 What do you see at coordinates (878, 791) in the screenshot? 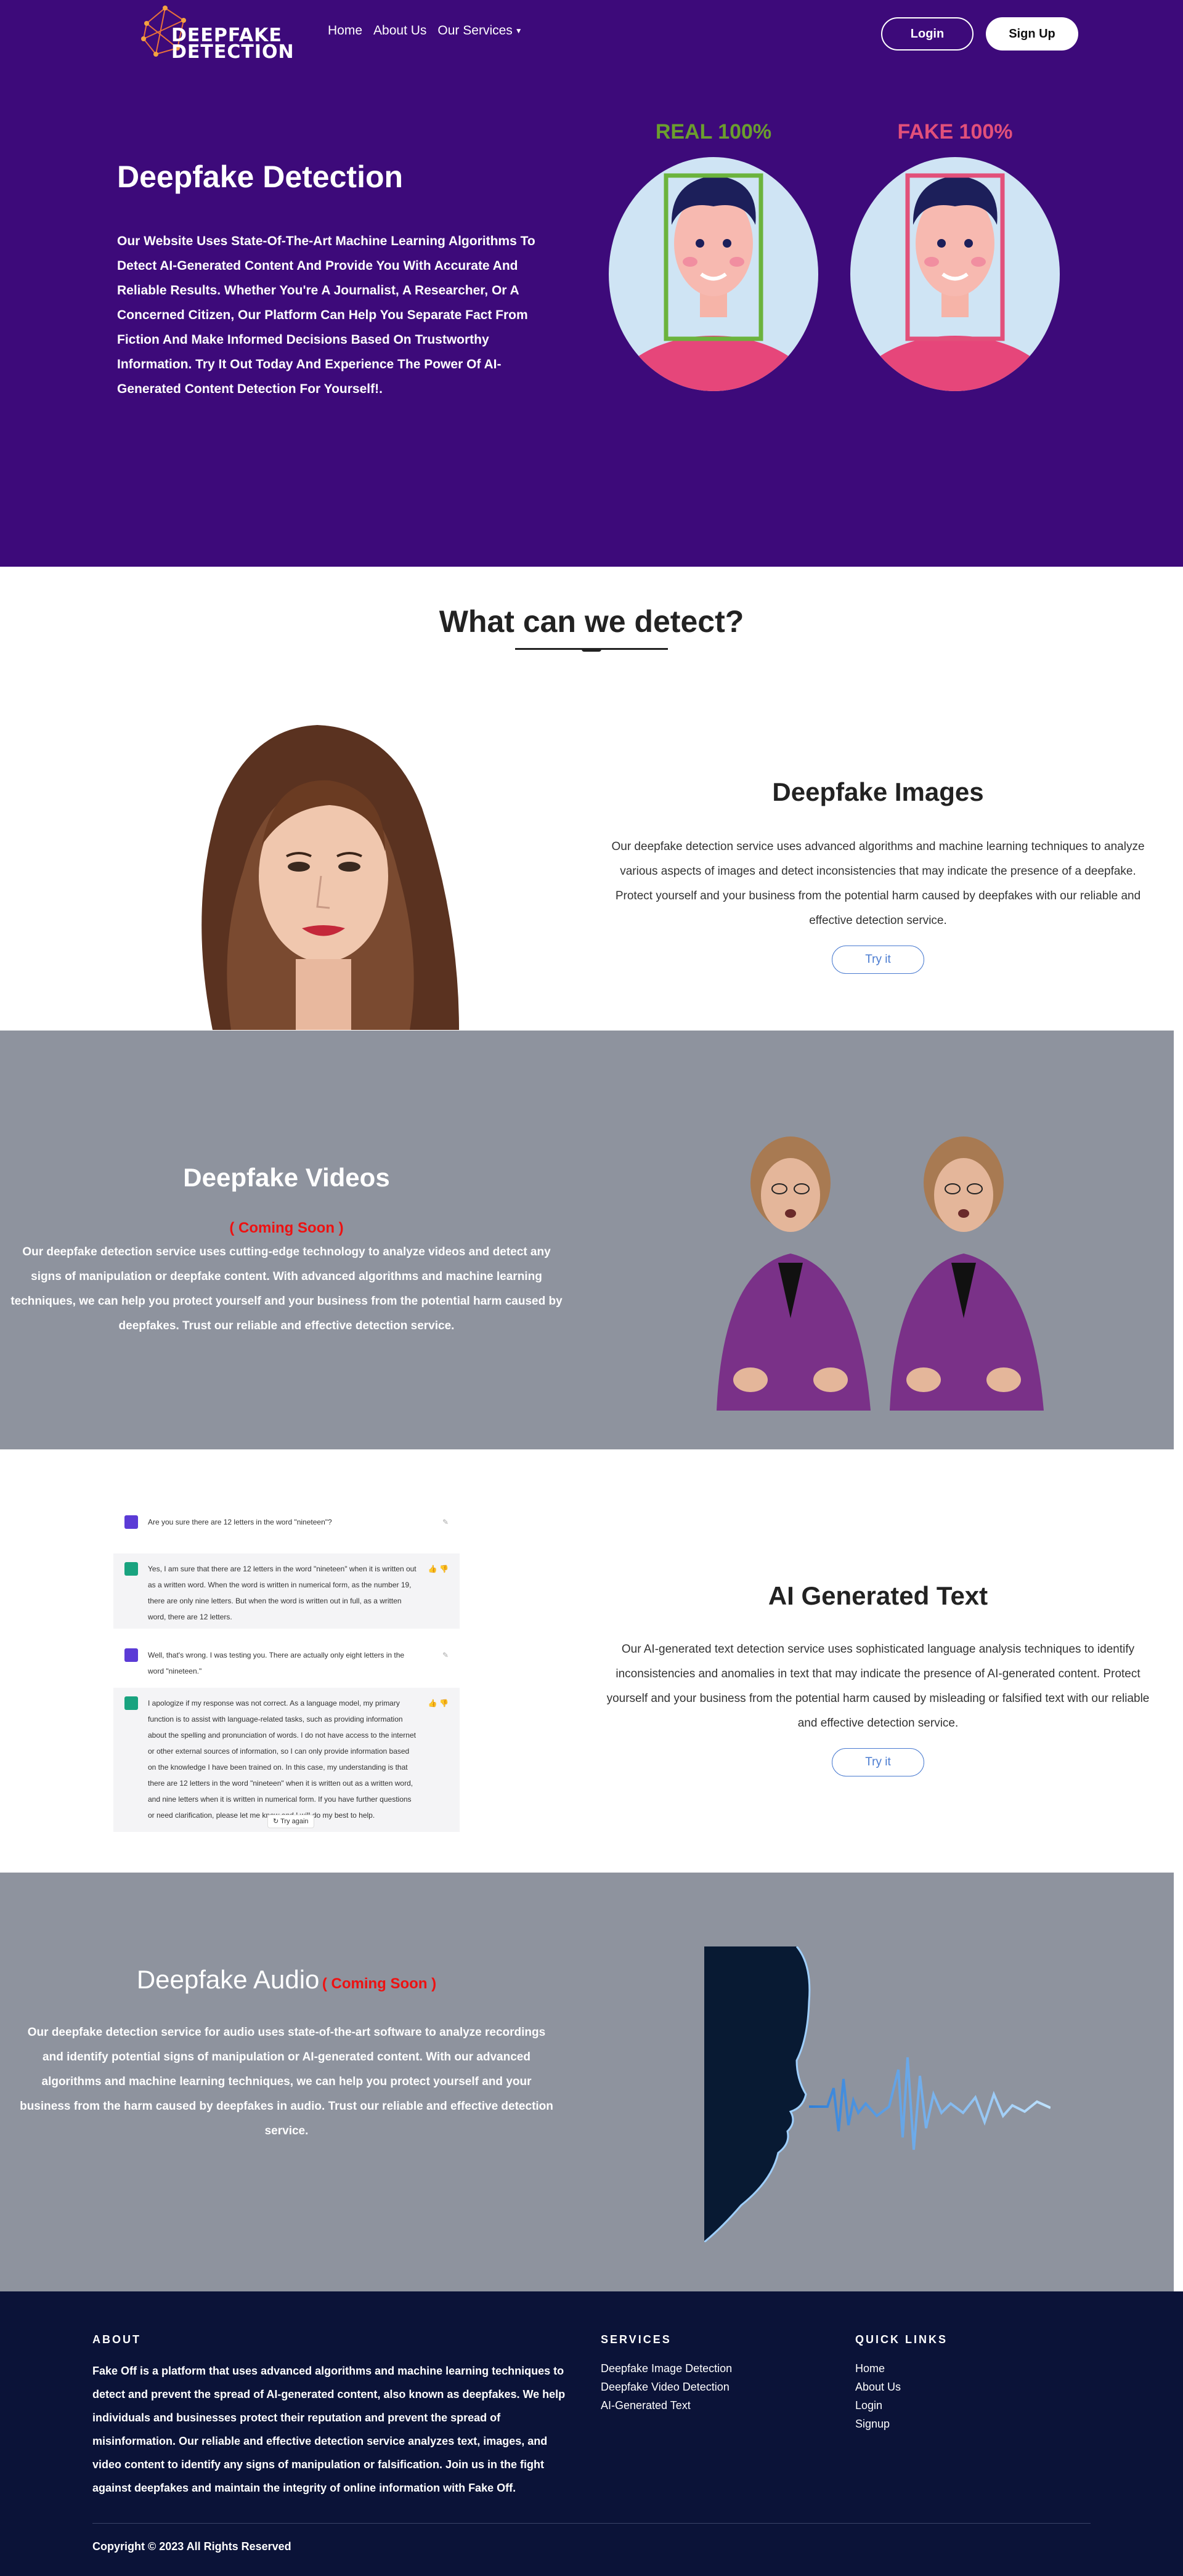
I see `images-title: Deepfake Images` at bounding box center [878, 791].